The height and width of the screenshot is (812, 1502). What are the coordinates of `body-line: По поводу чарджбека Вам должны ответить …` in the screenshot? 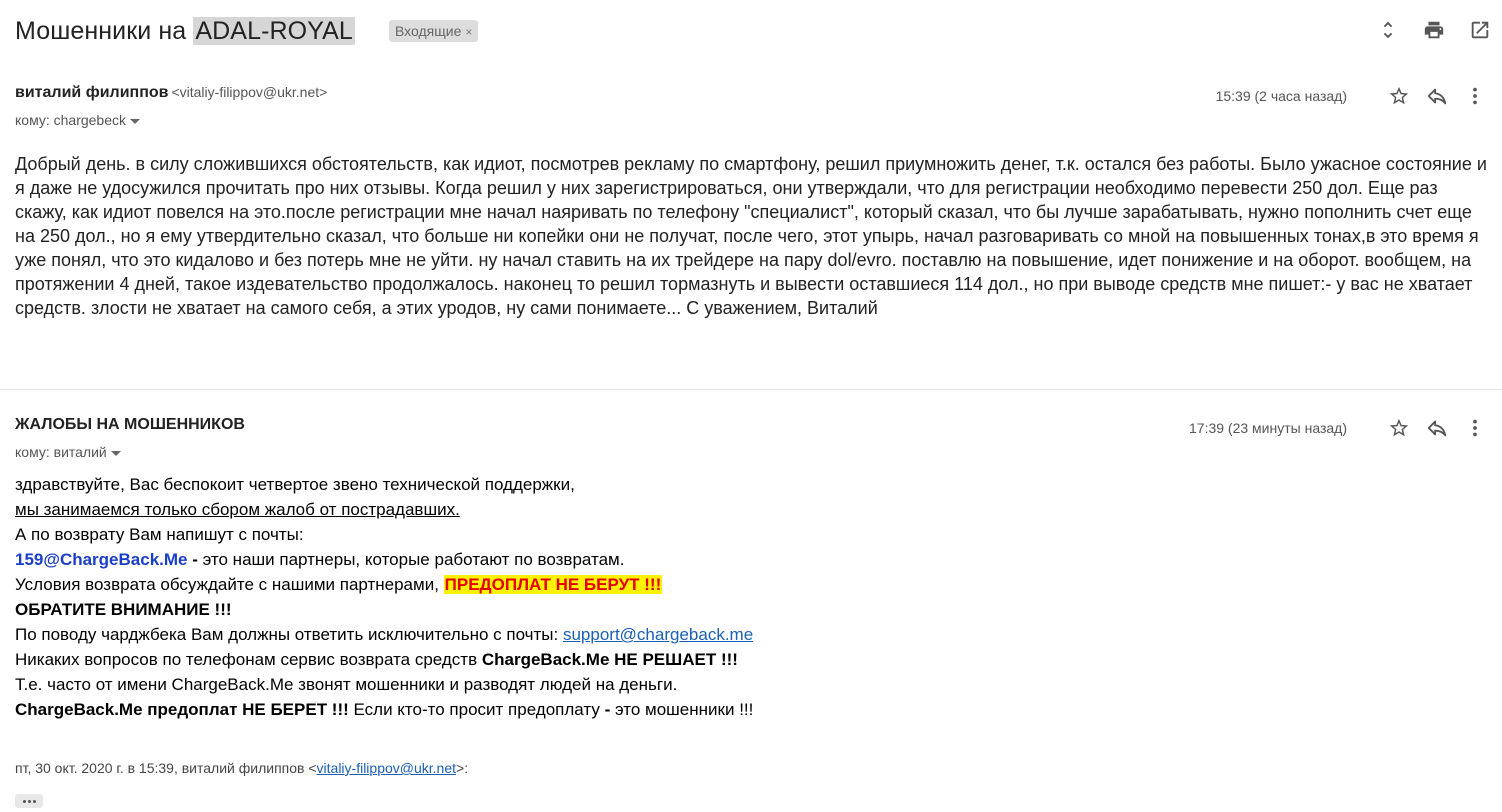 It's located at (751, 634).